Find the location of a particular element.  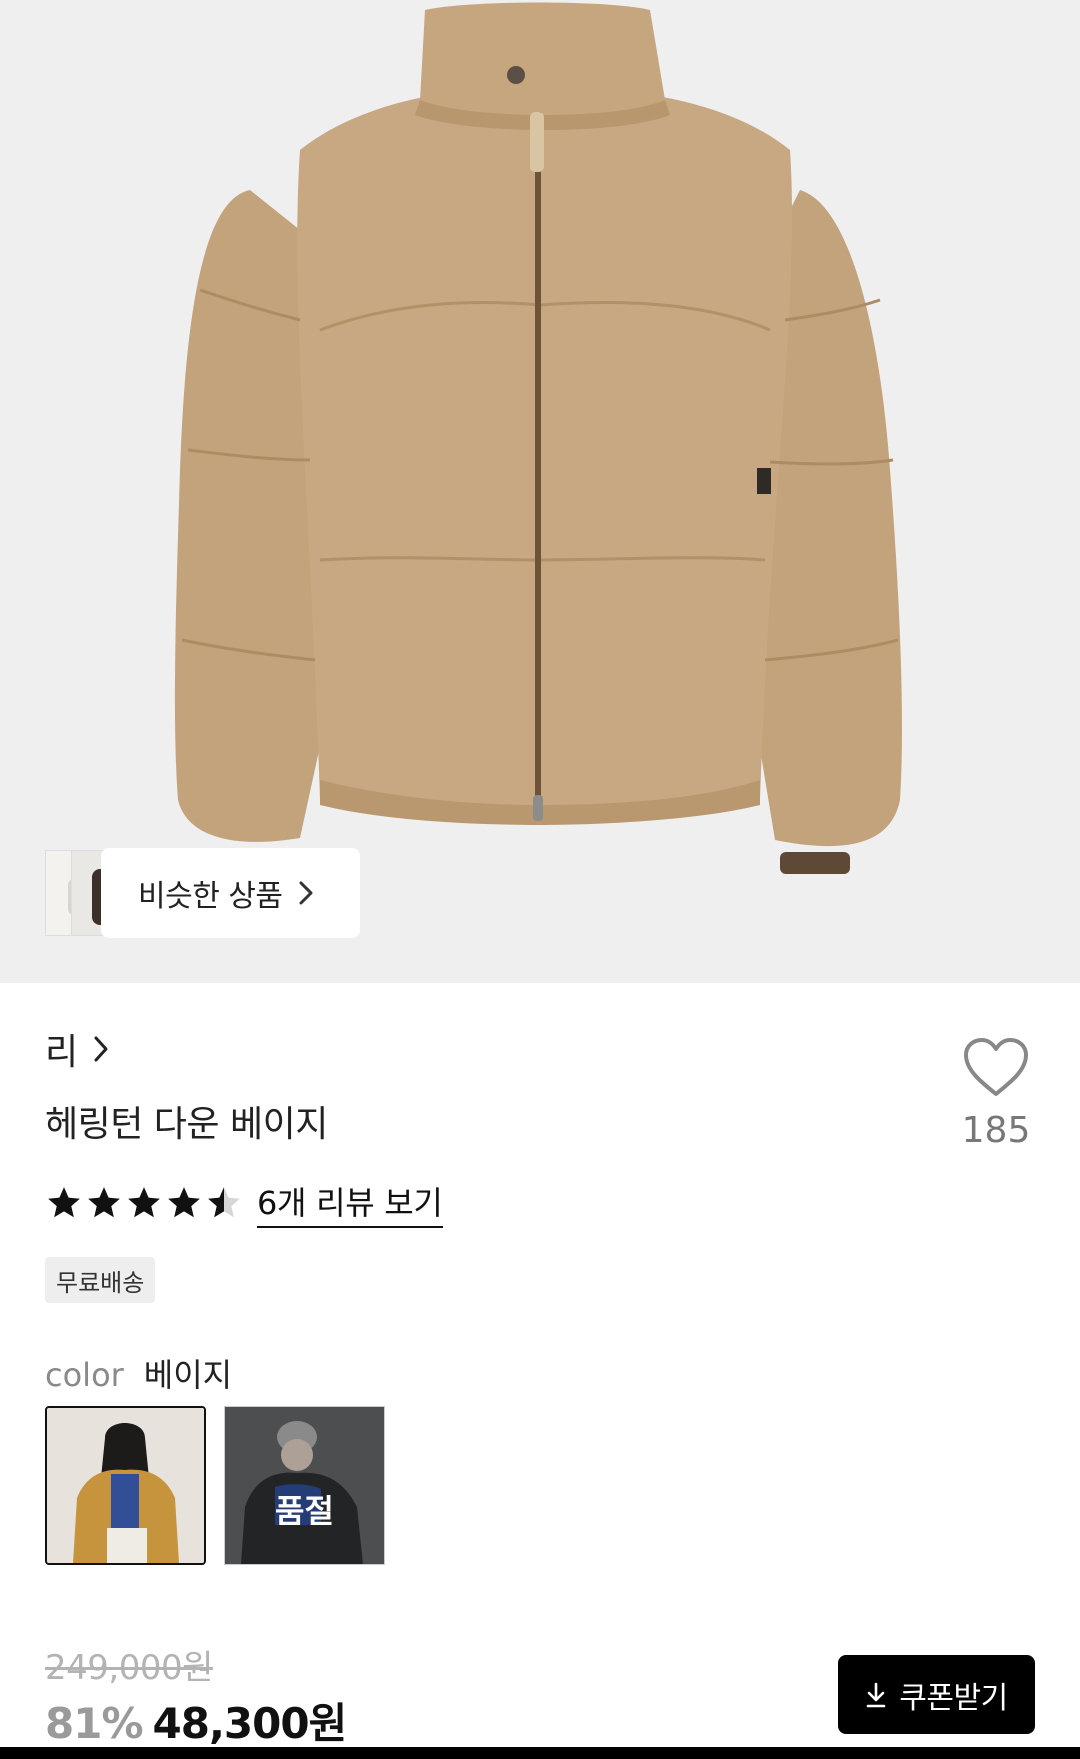

sold-out-overlay: 품절 is located at coordinates (304, 1485).